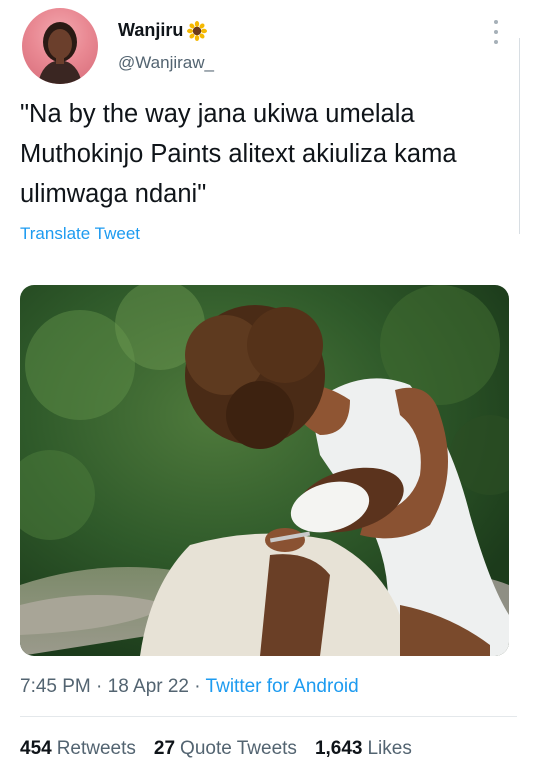  I want to click on avatar, so click(60, 46).